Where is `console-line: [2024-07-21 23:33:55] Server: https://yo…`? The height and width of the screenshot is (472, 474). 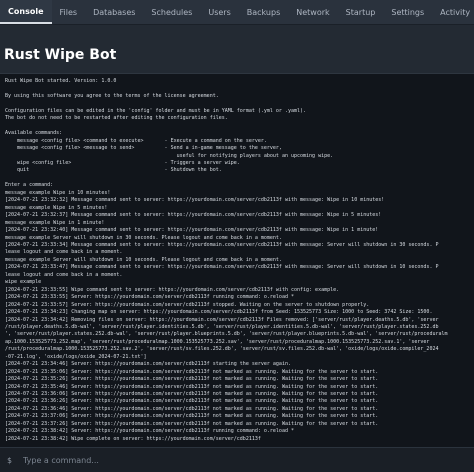 console-line: [2024-07-21 23:33:55] Server: https://yo… is located at coordinates (149, 297).